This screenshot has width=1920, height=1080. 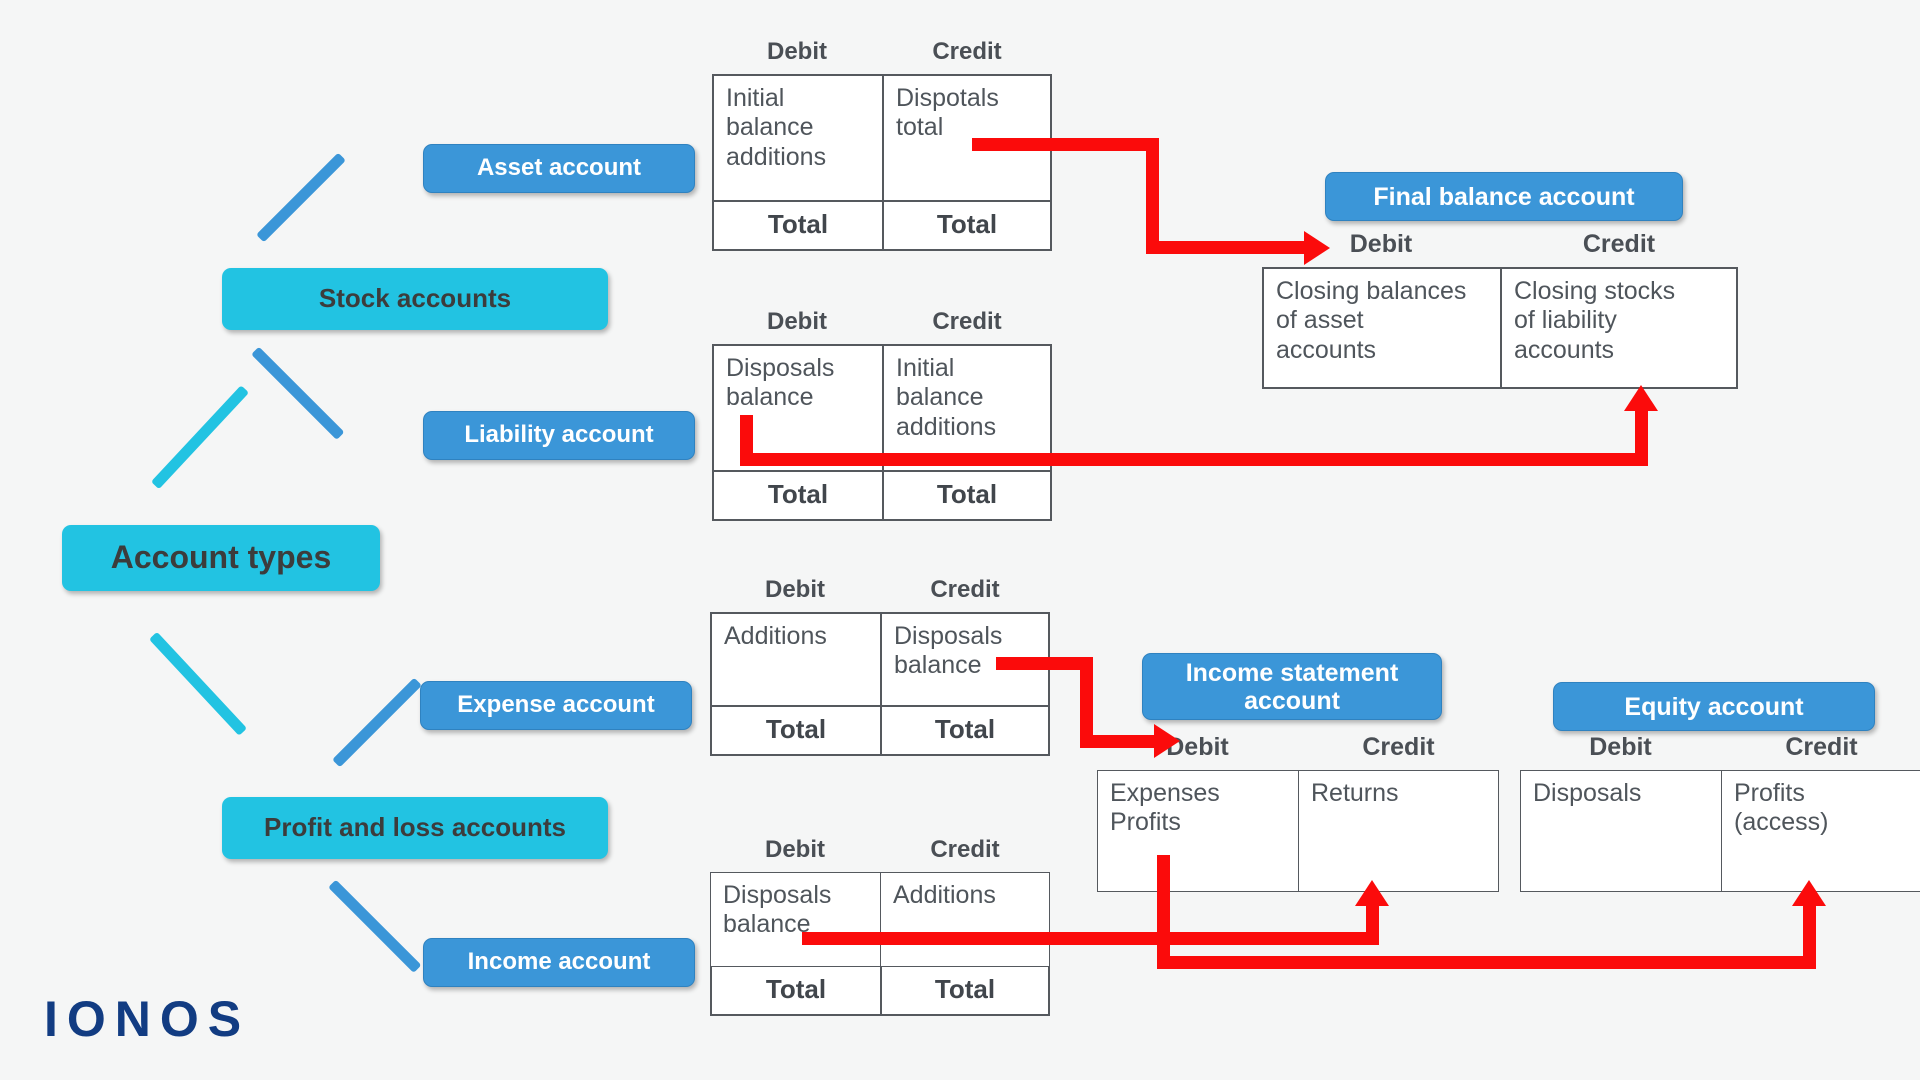 I want to click on tree-node-expense-account: Expense account, so click(x=556, y=705).